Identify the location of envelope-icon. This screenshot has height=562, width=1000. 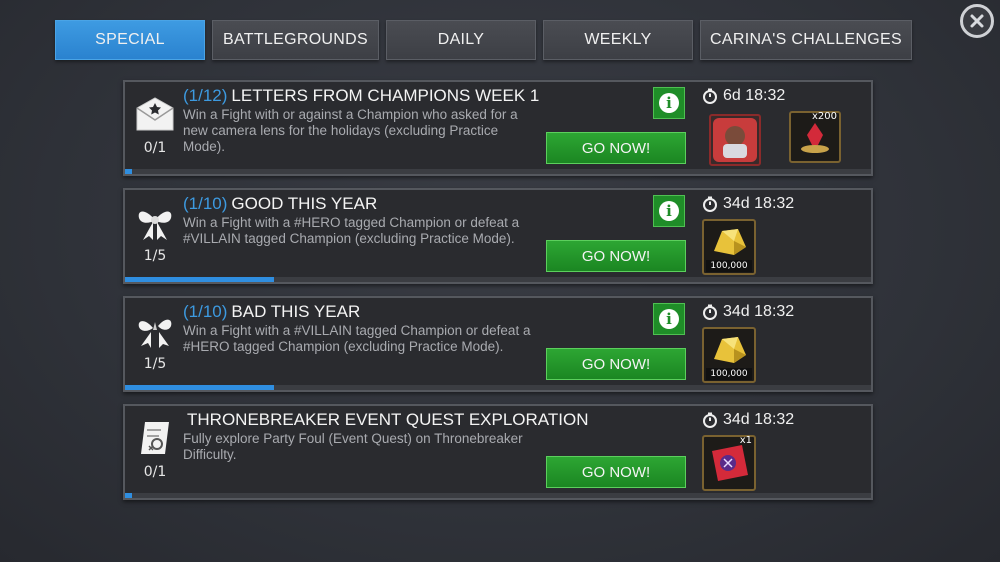
(155, 114).